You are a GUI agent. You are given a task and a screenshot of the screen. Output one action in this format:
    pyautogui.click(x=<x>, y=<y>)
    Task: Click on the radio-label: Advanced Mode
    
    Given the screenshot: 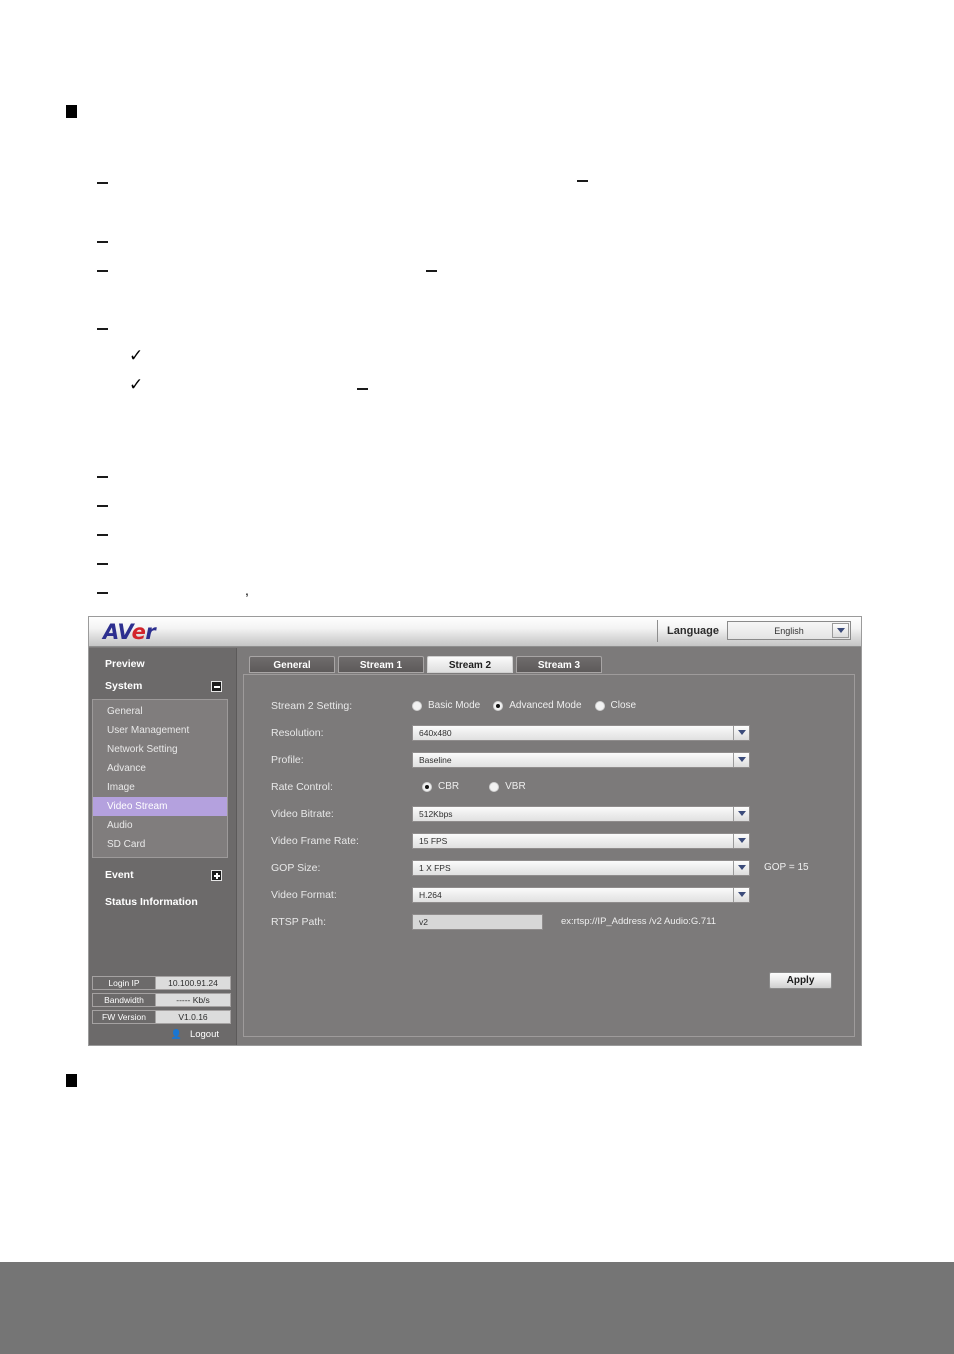 What is the action you would take?
    pyautogui.click(x=545, y=705)
    